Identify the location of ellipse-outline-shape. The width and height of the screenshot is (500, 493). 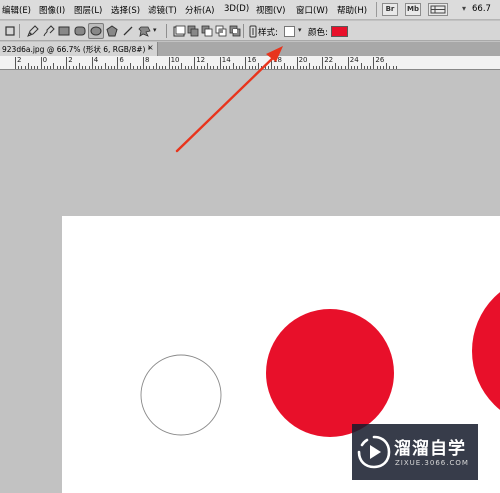
(181, 395).